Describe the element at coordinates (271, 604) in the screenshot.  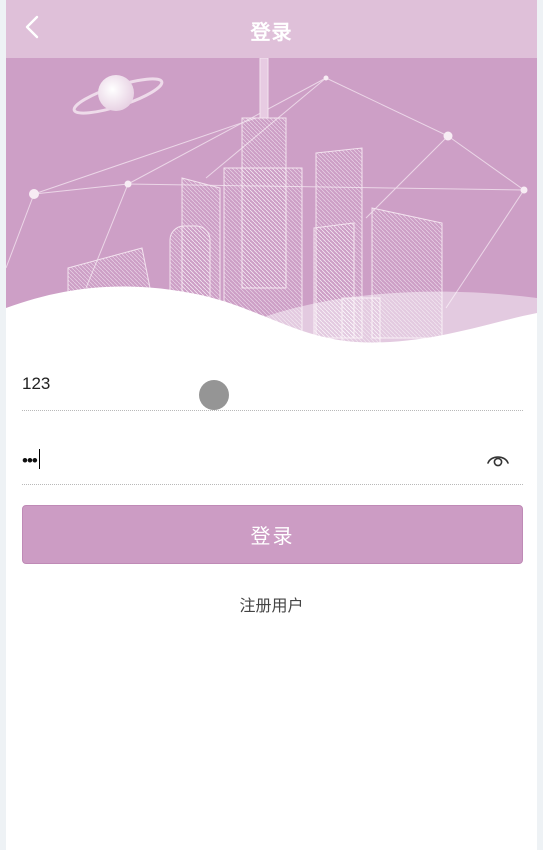
I see `register-link: 注册用户` at that location.